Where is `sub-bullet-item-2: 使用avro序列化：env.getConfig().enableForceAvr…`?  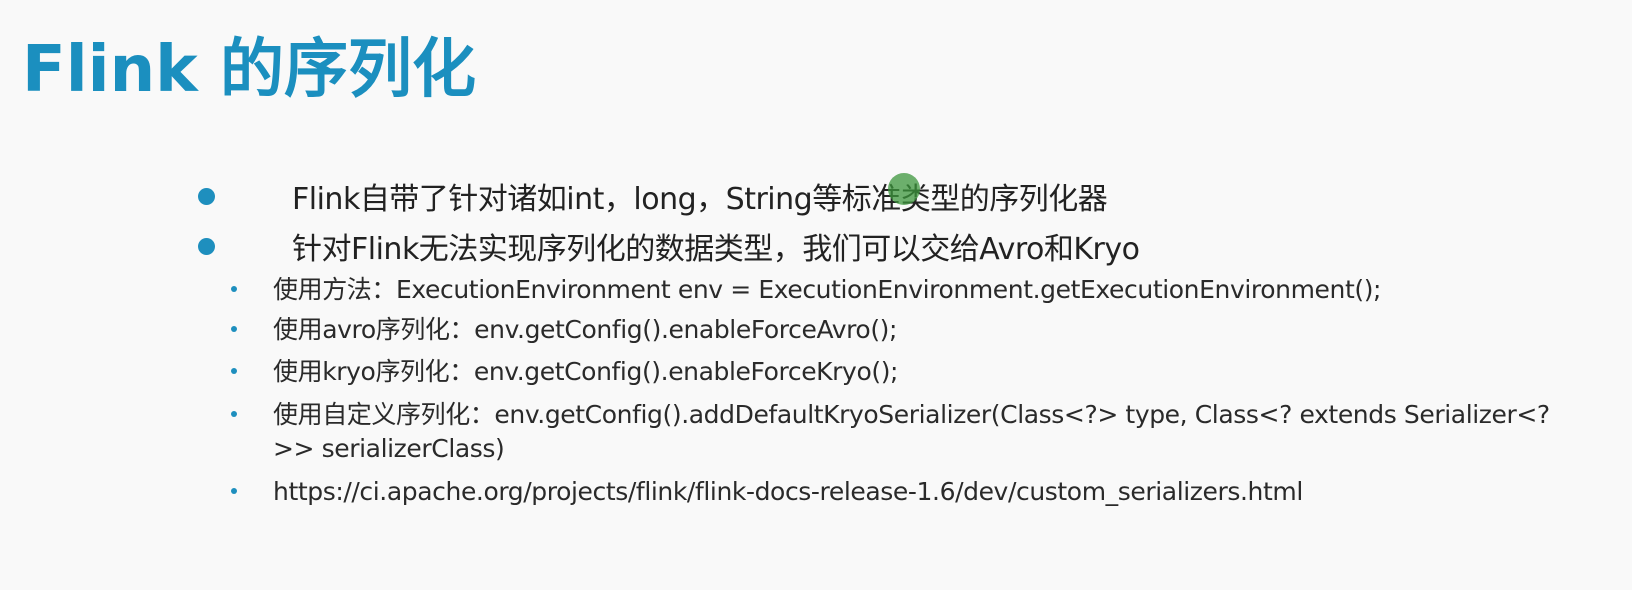
sub-bullet-item-2: 使用avro序列化：env.getConfig().enableForceAvr… is located at coordinates (921, 330).